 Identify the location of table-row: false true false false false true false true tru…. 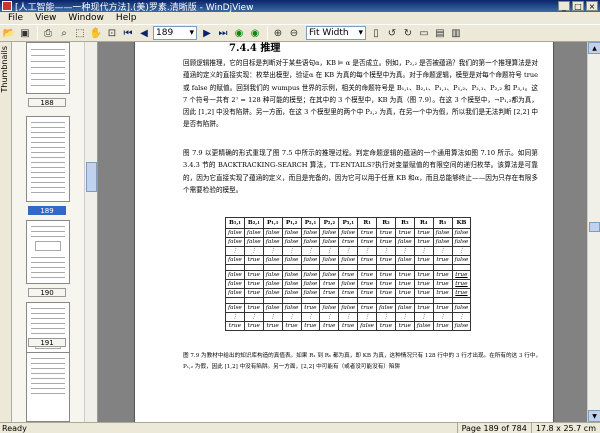
(348, 284).